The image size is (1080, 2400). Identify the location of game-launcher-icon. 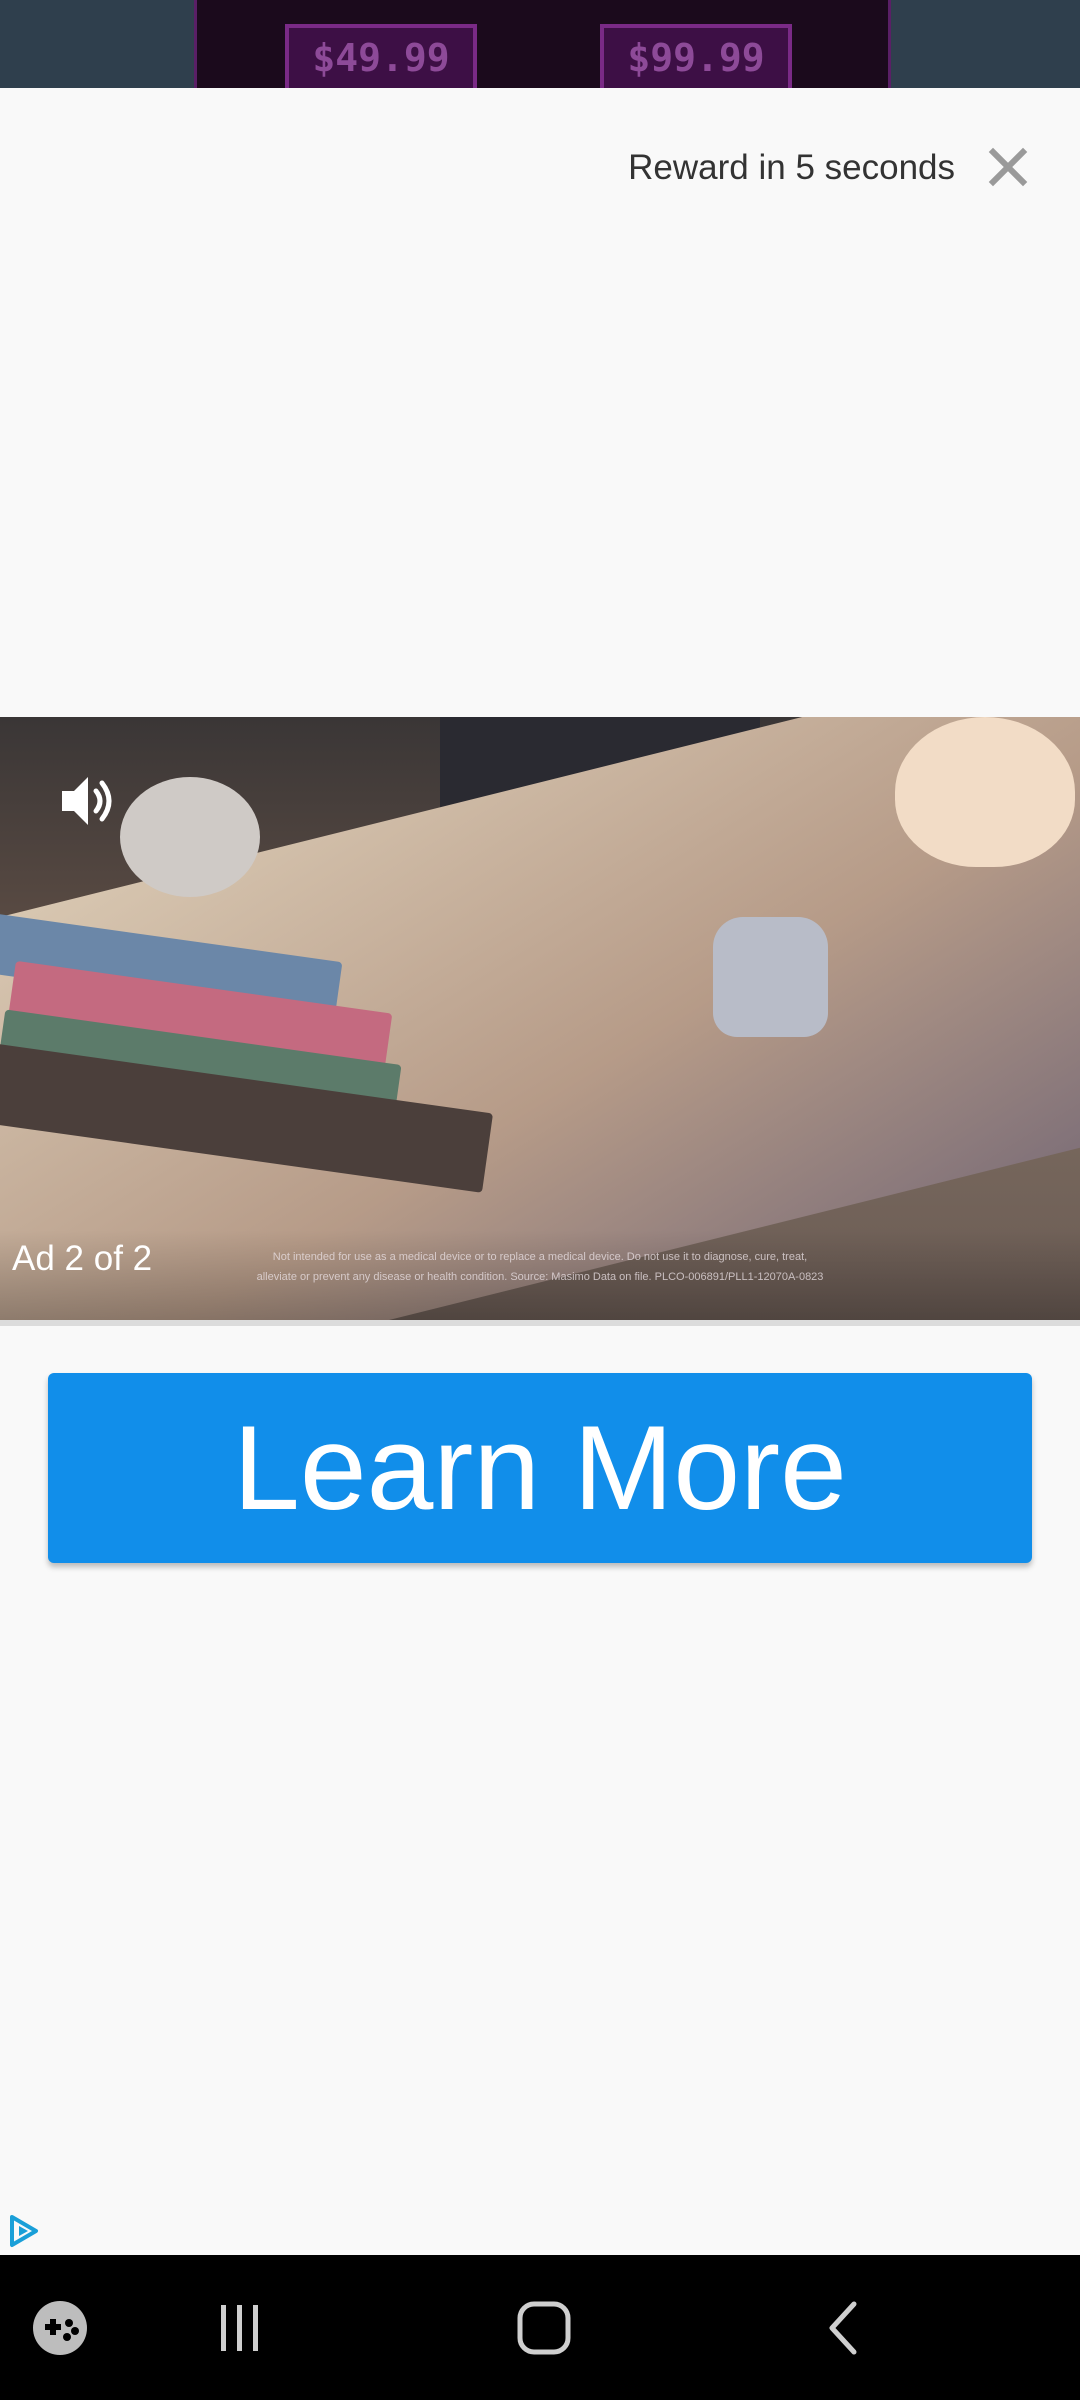
(60, 2327).